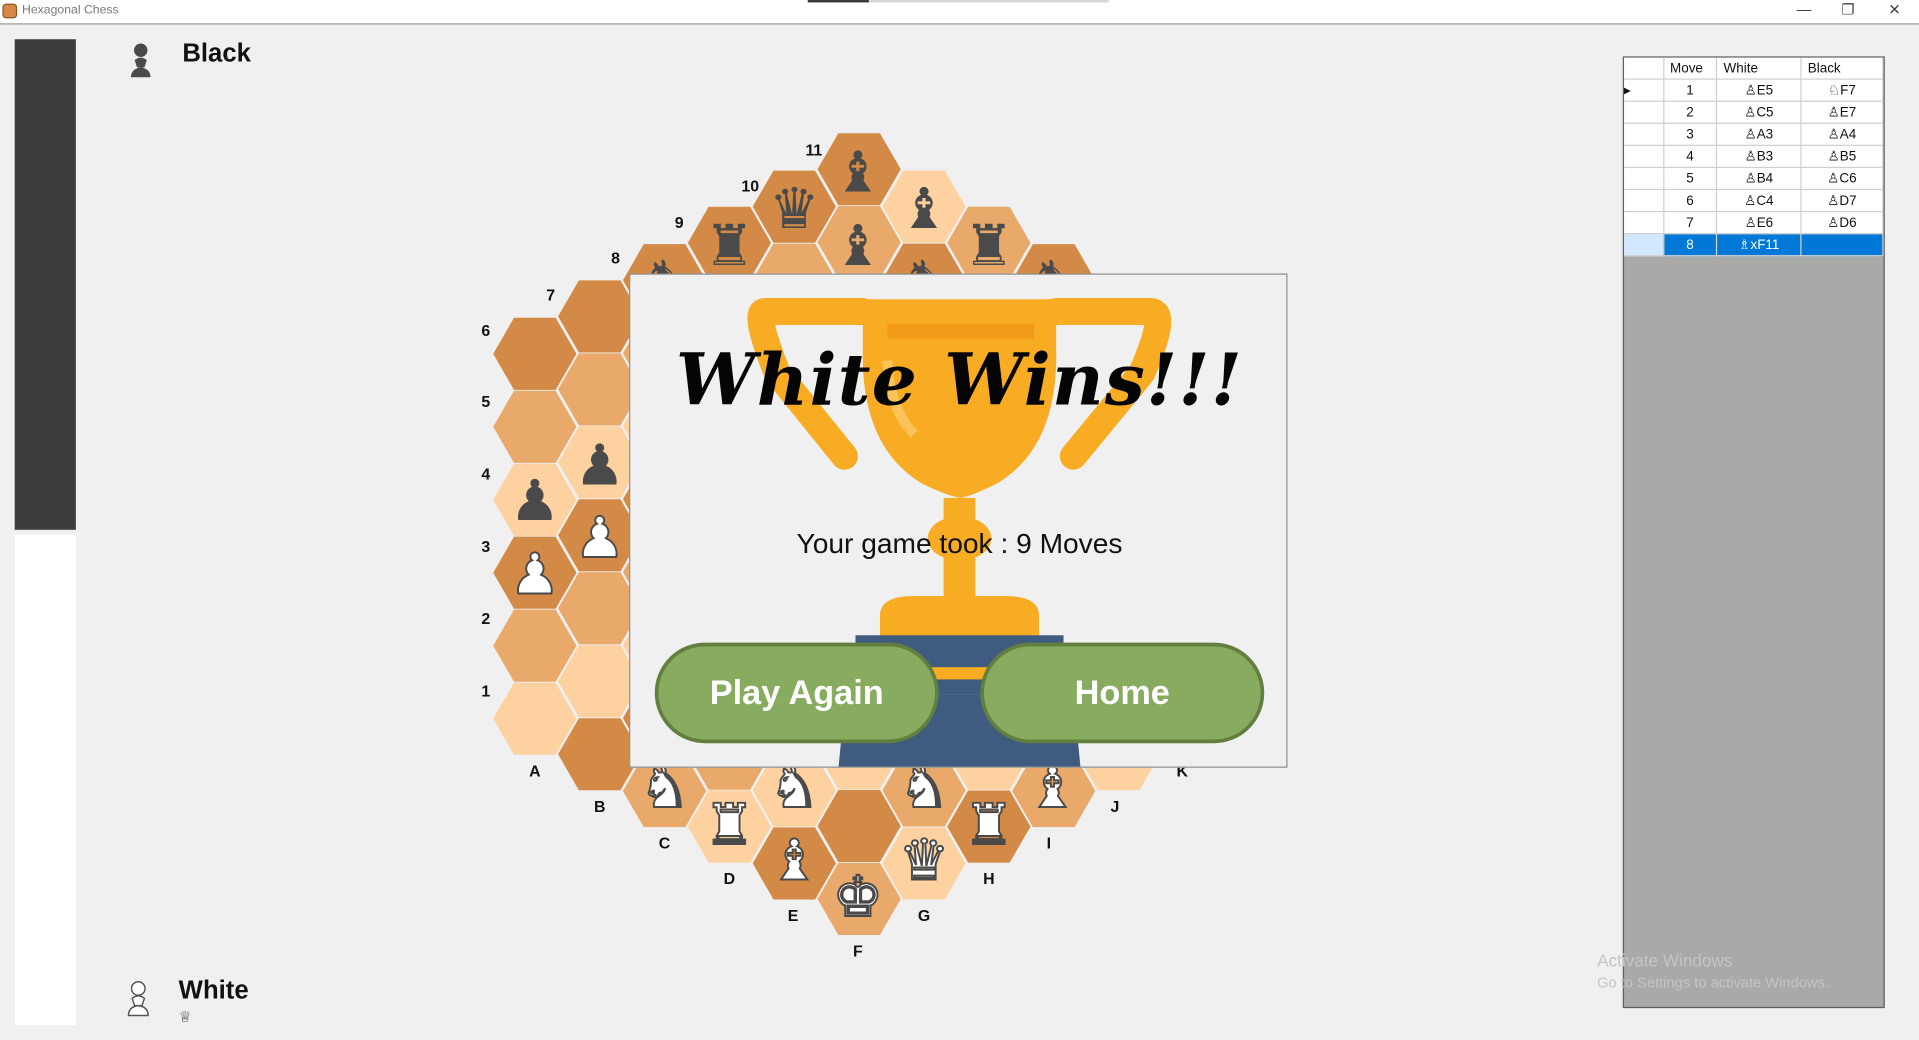 This screenshot has height=1040, width=1919. I want to click on rank-label: 7, so click(550, 295).